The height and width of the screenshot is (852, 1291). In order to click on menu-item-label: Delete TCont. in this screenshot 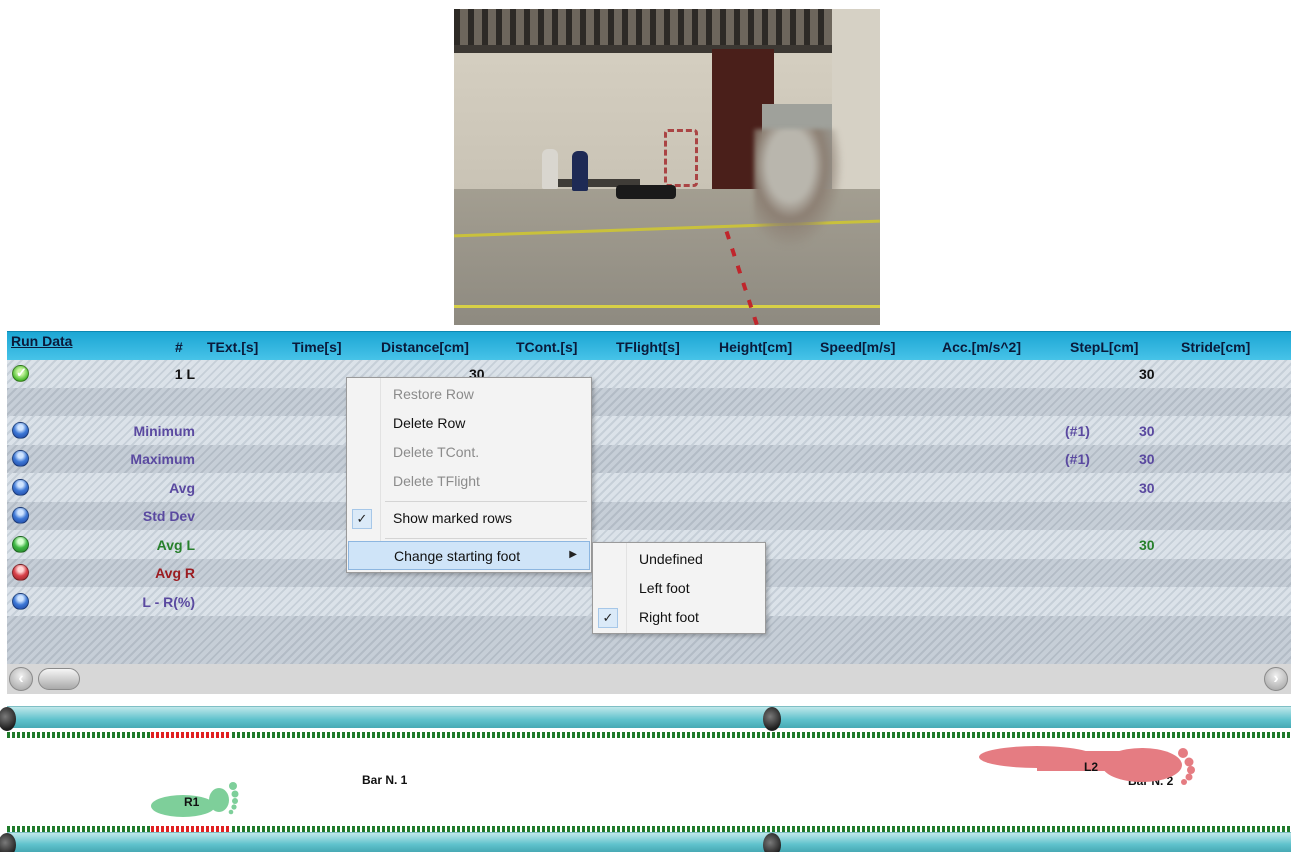, I will do `click(436, 452)`.